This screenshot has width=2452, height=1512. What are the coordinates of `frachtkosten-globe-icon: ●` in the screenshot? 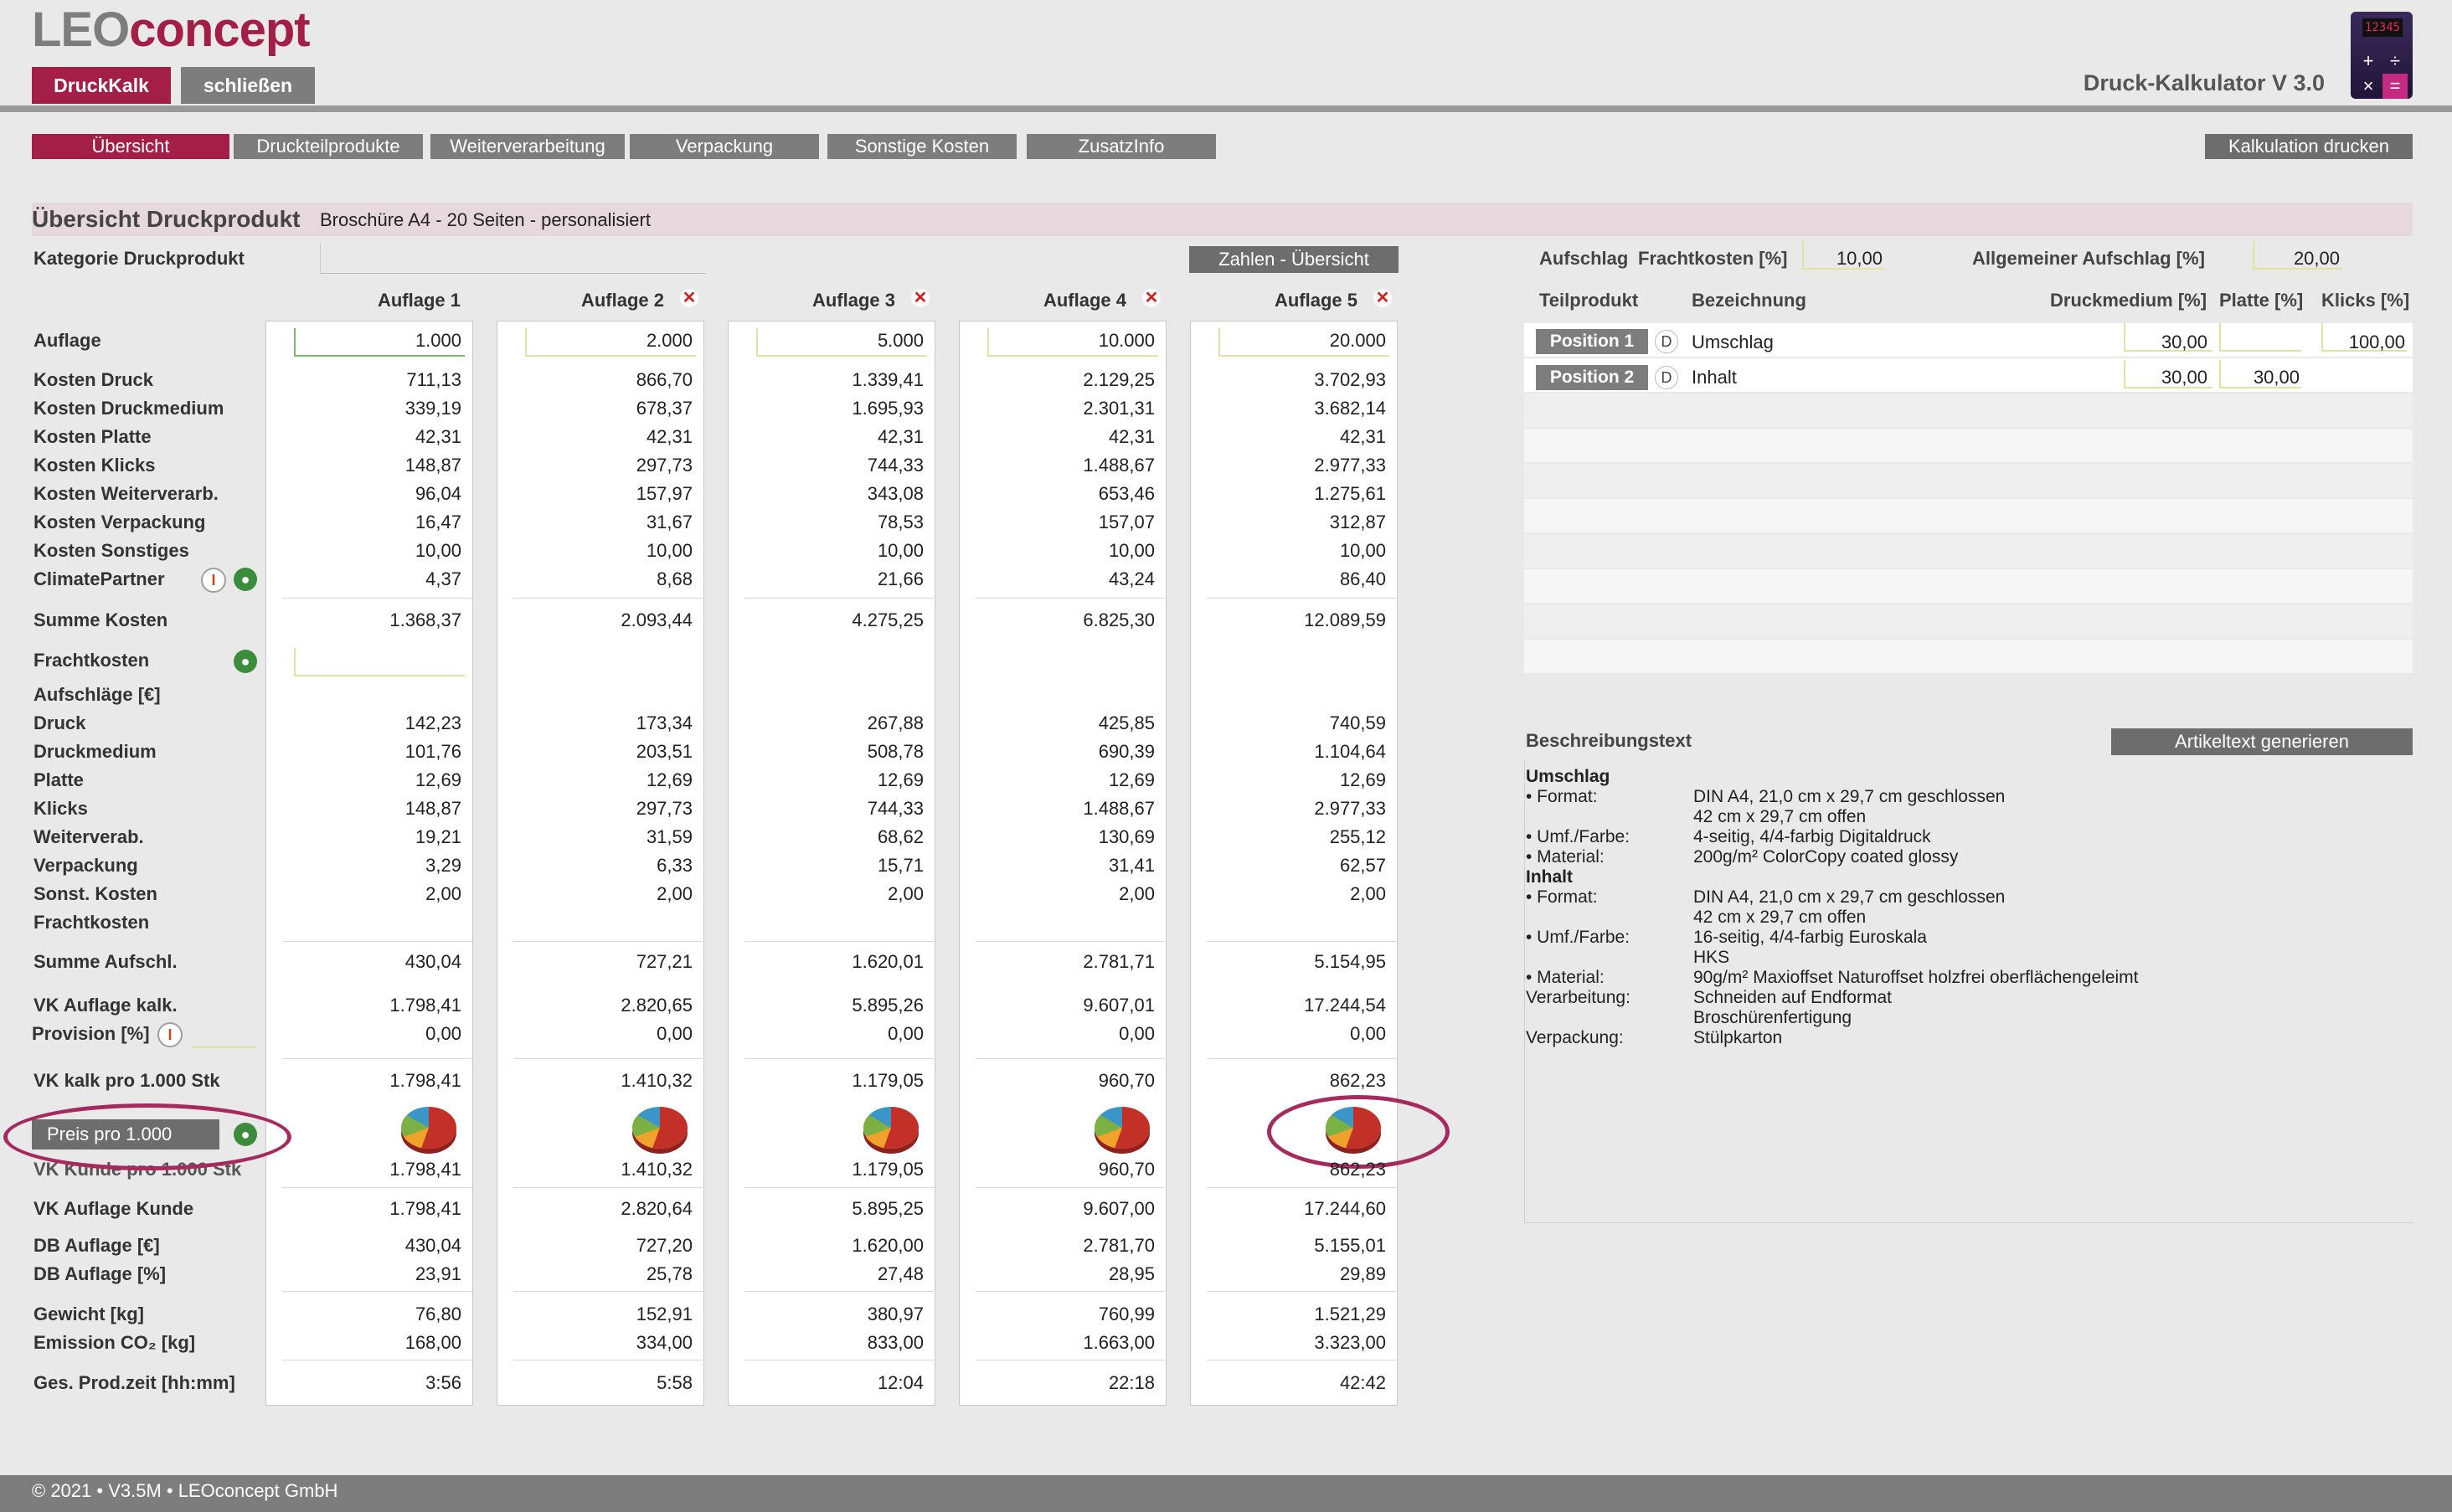 It's located at (245, 661).